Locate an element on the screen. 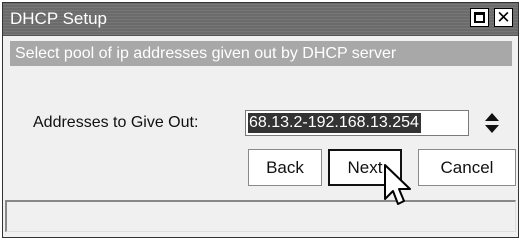 This screenshot has height=243, width=523. spin-down-arrow is located at coordinates (492, 129).